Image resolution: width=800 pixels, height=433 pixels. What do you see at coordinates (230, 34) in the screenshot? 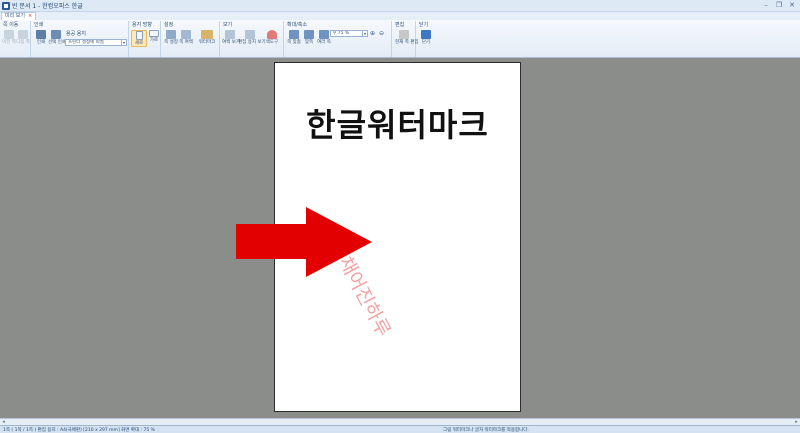
I see `margin-view-icon` at bounding box center [230, 34].